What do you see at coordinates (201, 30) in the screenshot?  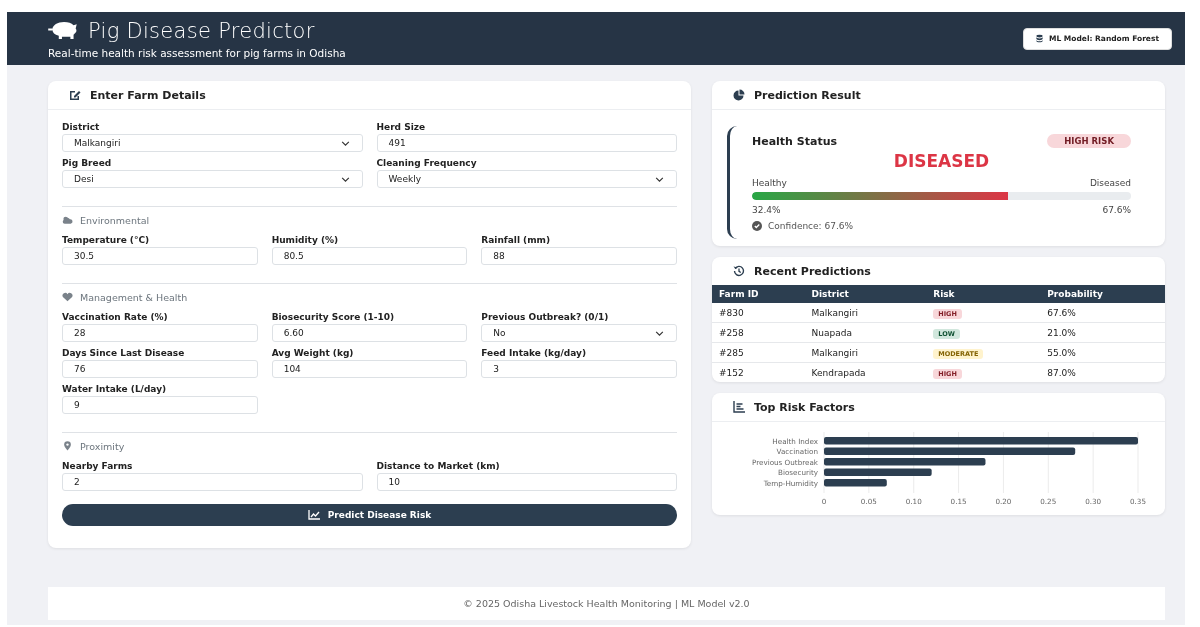 I see `app-title: Pig Disease Predictor` at bounding box center [201, 30].